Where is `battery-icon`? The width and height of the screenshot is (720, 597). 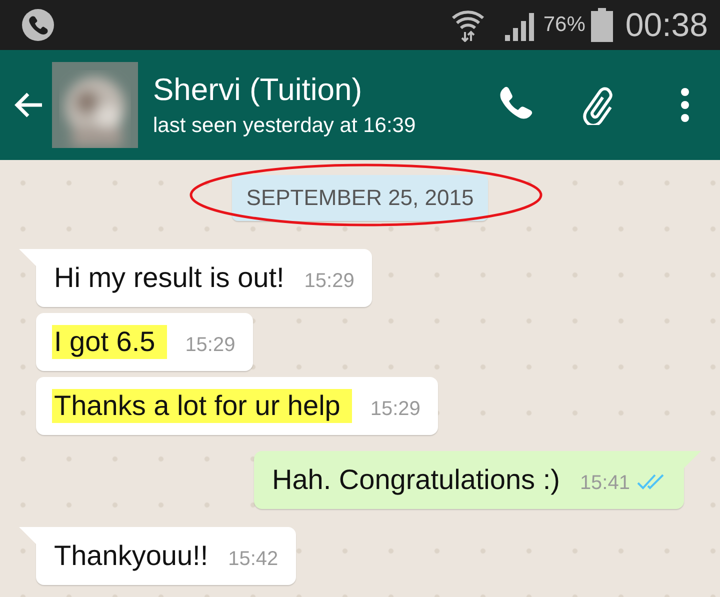
battery-icon is located at coordinates (602, 25).